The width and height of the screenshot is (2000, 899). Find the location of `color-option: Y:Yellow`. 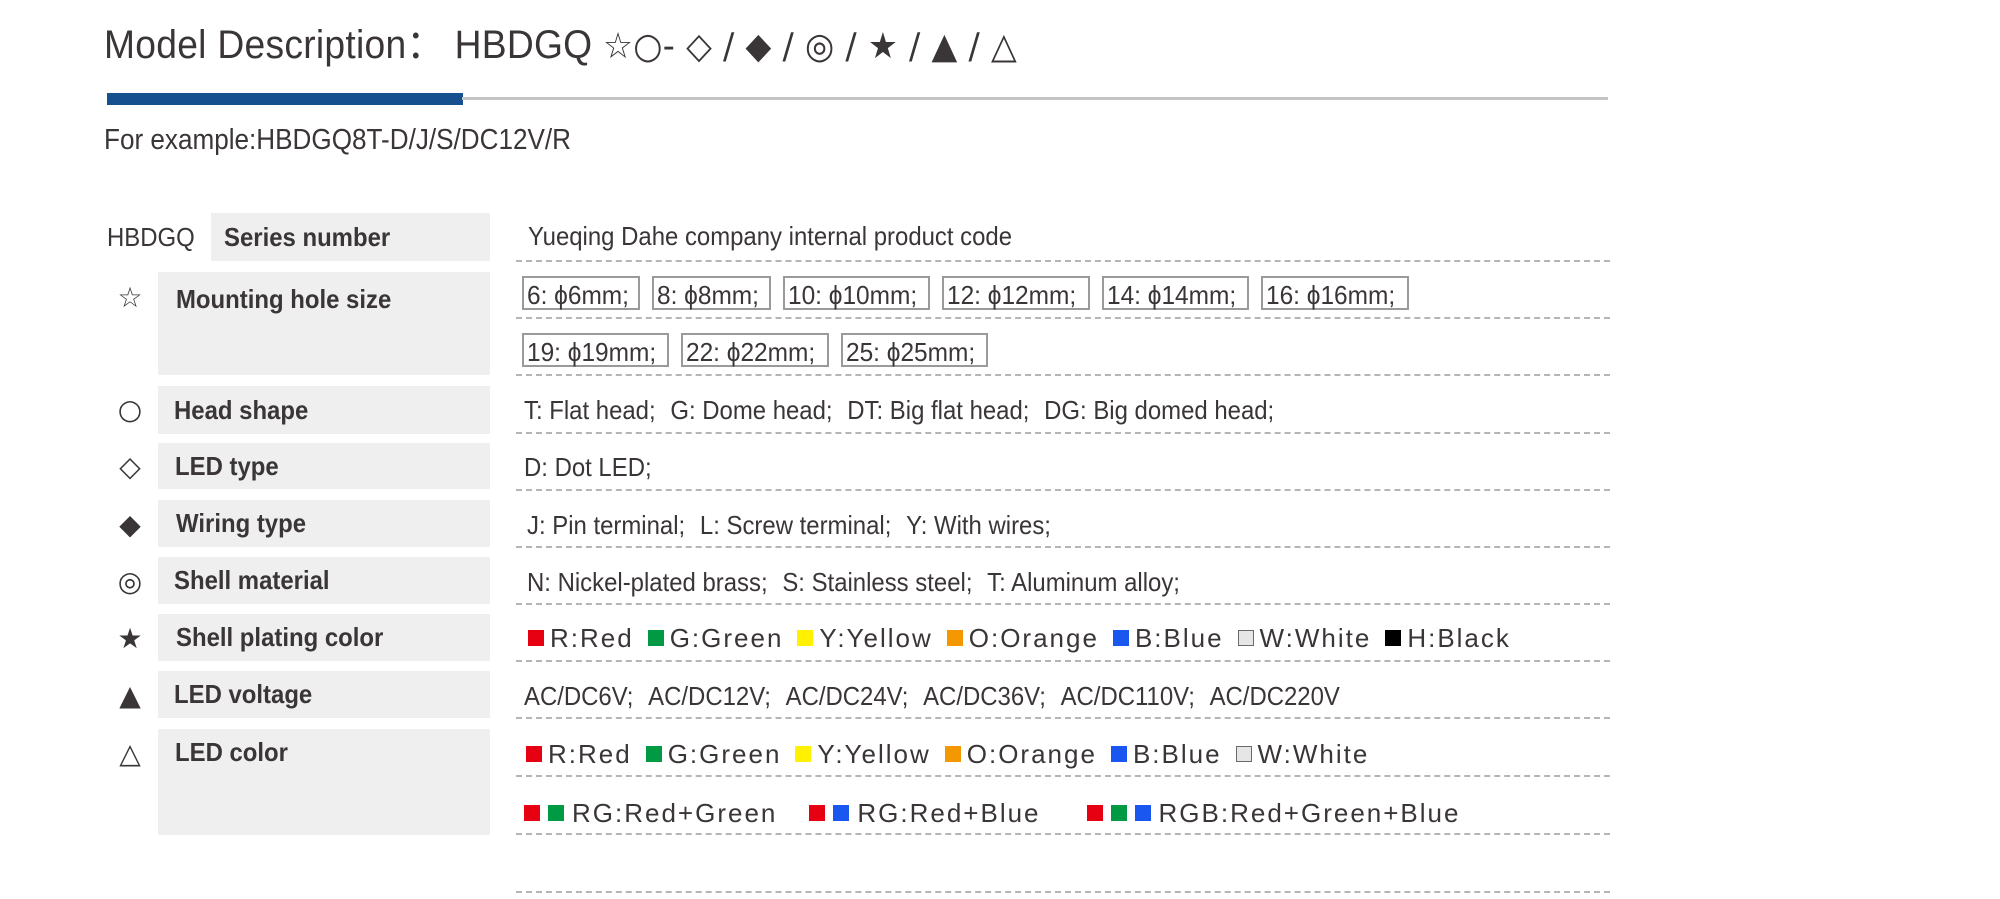

color-option: Y:Yellow is located at coordinates (864, 638).